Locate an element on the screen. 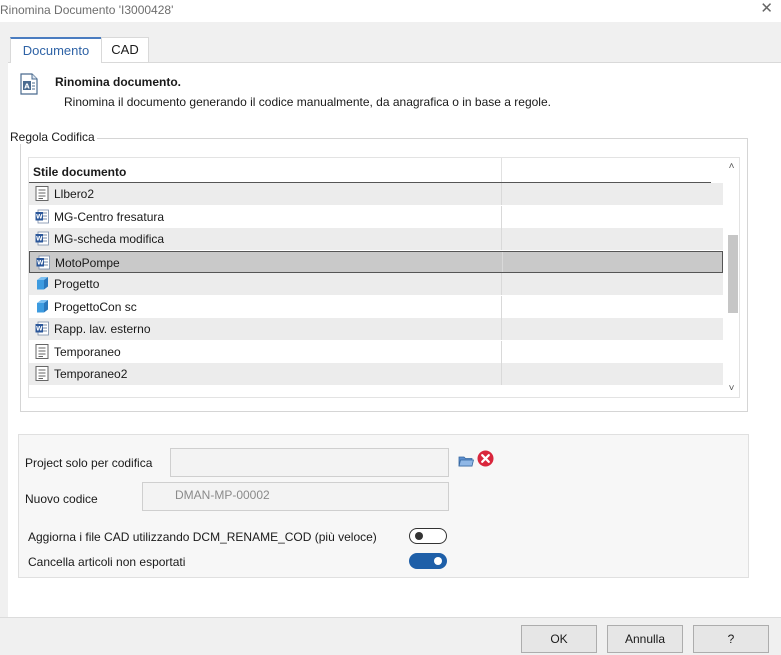  open-folder-icon is located at coordinates (466, 461).